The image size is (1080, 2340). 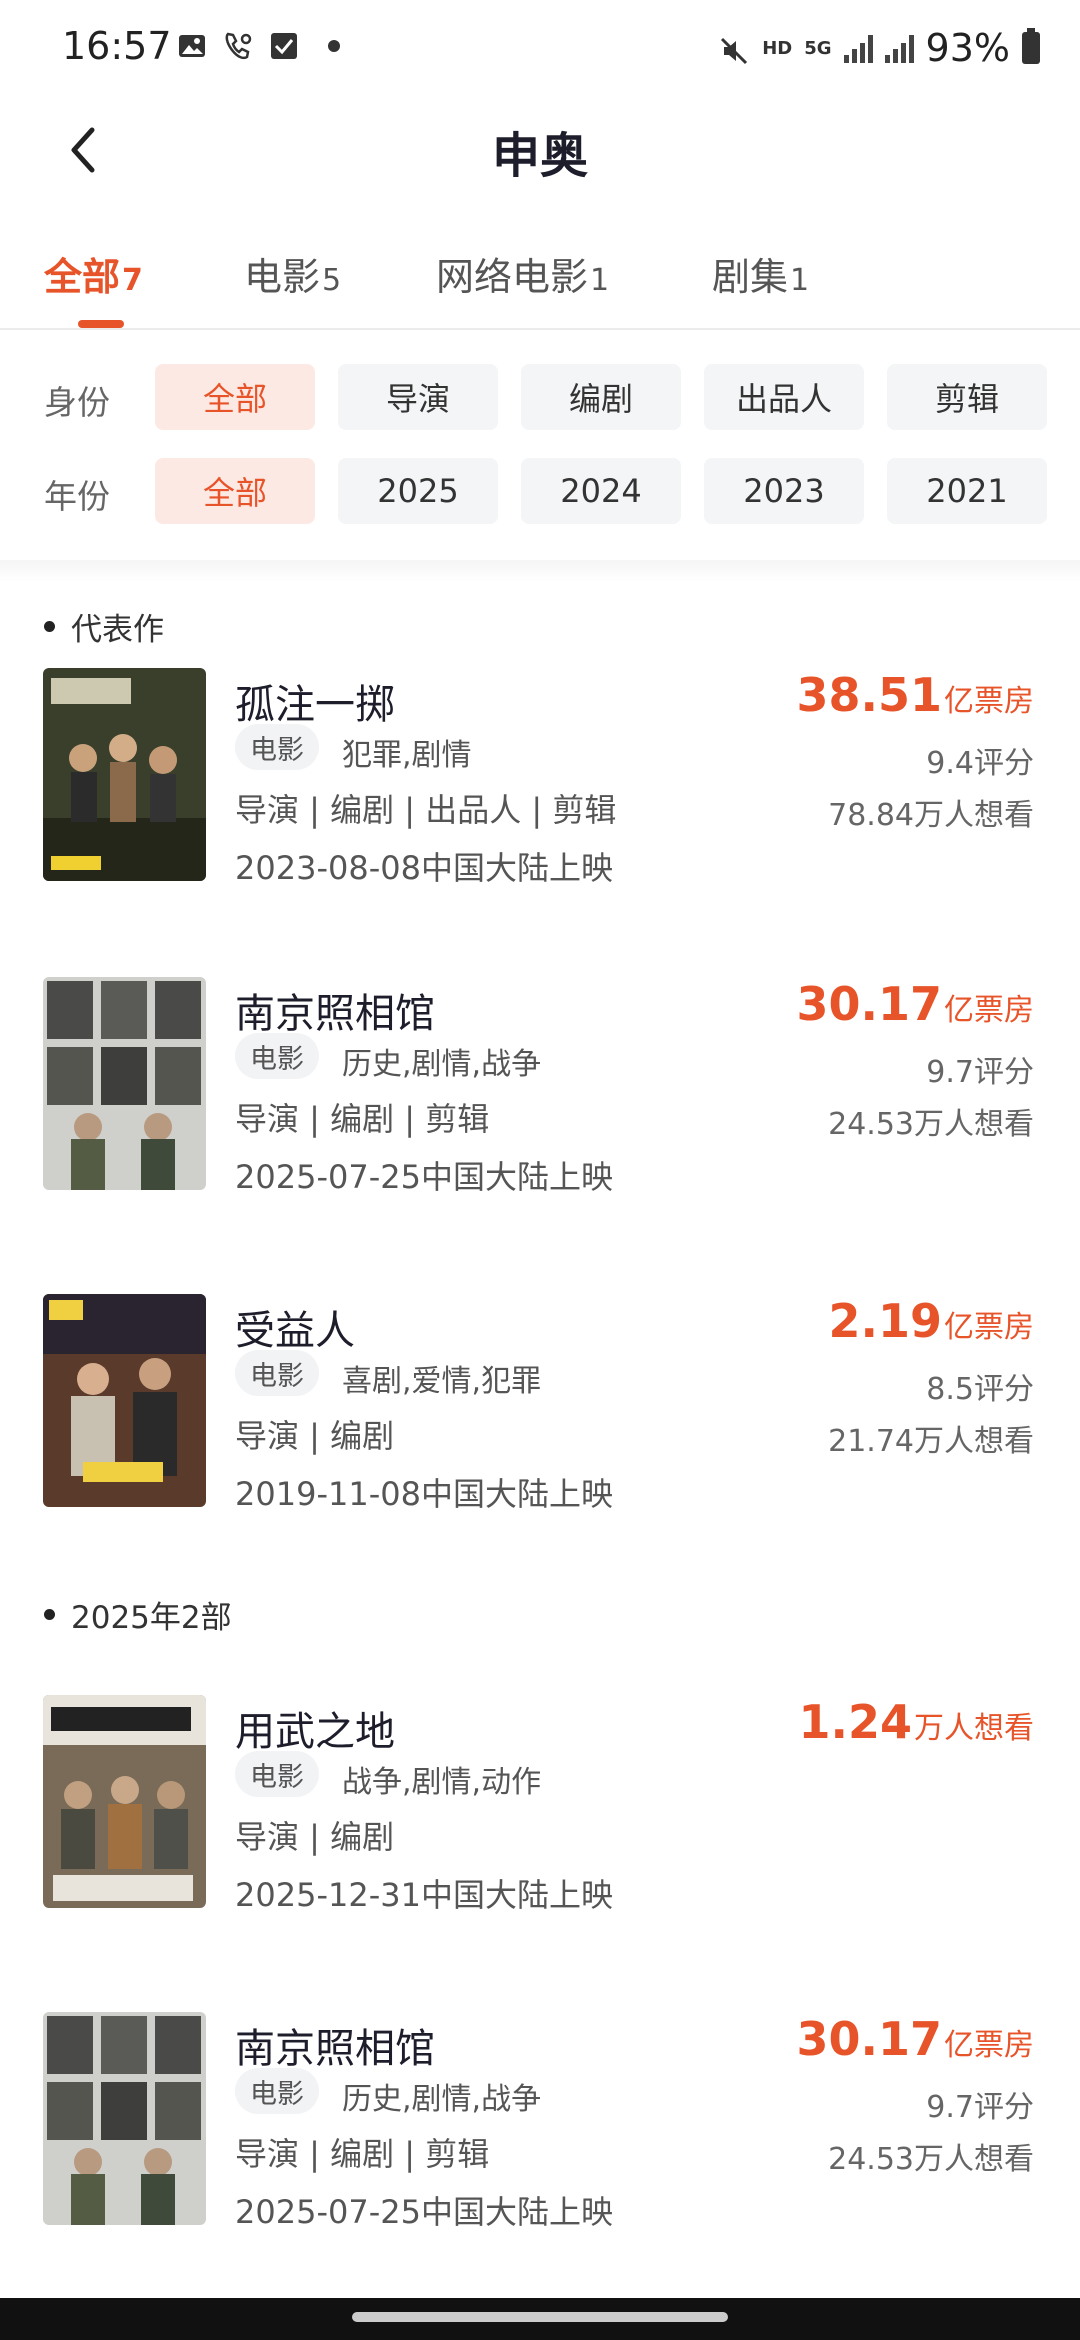 What do you see at coordinates (132, 280) in the screenshot?
I see `tab-count: 7` at bounding box center [132, 280].